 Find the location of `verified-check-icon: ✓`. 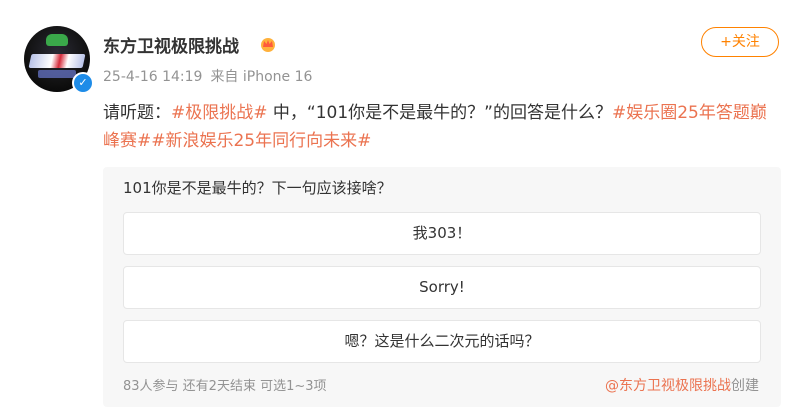

verified-check-icon: ✓ is located at coordinates (83, 83).